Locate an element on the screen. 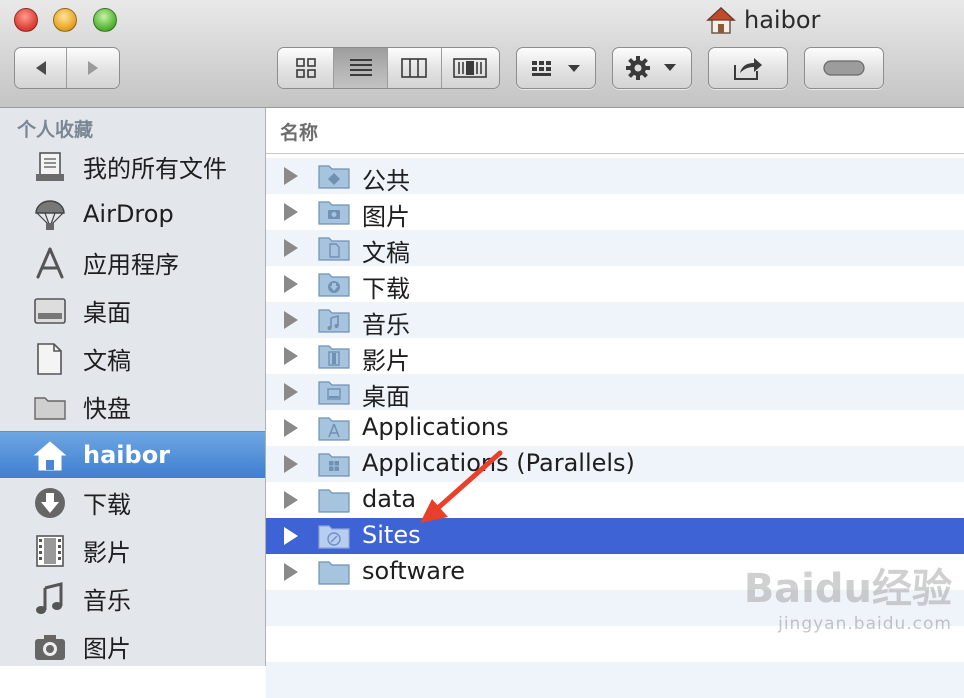 The width and height of the screenshot is (964, 698). sidebar-item-label: AirDrop is located at coordinates (128, 214).